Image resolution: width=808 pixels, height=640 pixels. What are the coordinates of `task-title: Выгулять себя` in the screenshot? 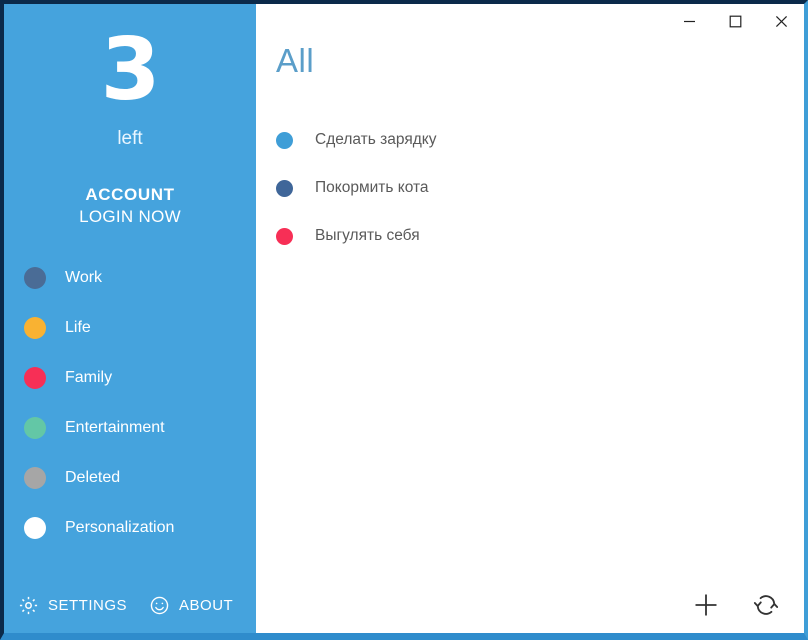 It's located at (367, 235).